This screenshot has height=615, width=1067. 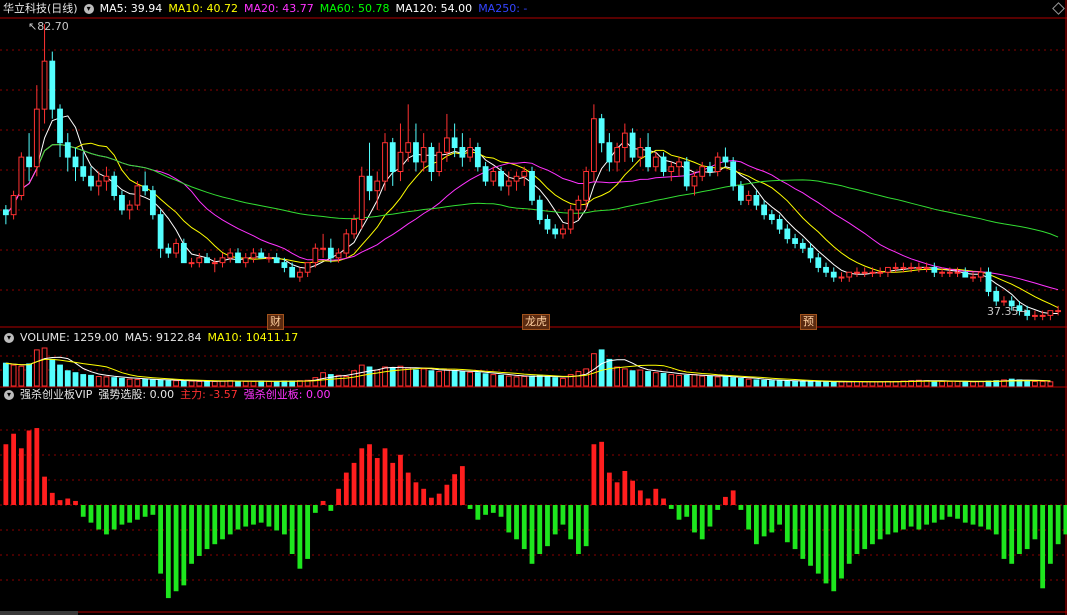 What do you see at coordinates (808, 322) in the screenshot?
I see `event-tag-forecast: 预` at bounding box center [808, 322].